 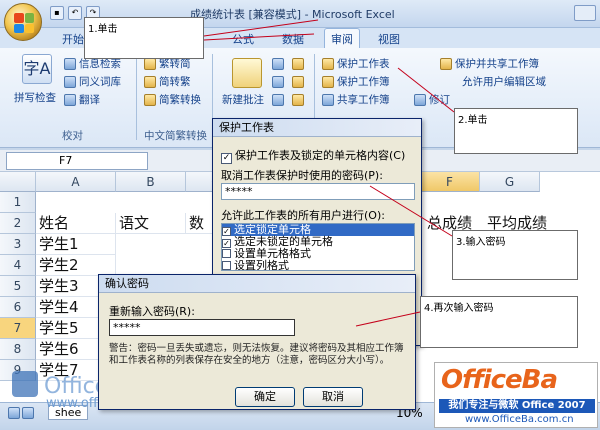 What do you see at coordinates (23, 22) in the screenshot?
I see `office-button` at bounding box center [23, 22].